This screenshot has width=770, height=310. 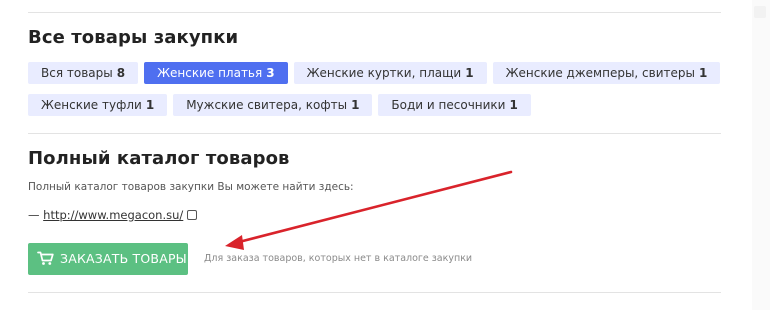 I want to click on tag-count: 3, so click(x=270, y=73).